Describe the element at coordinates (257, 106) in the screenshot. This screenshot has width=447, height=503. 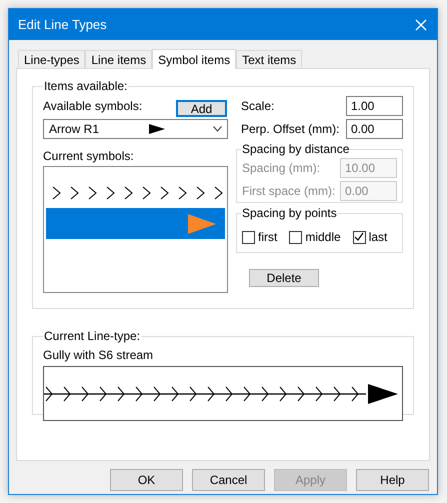
I see `field-label: Scale:` at that location.